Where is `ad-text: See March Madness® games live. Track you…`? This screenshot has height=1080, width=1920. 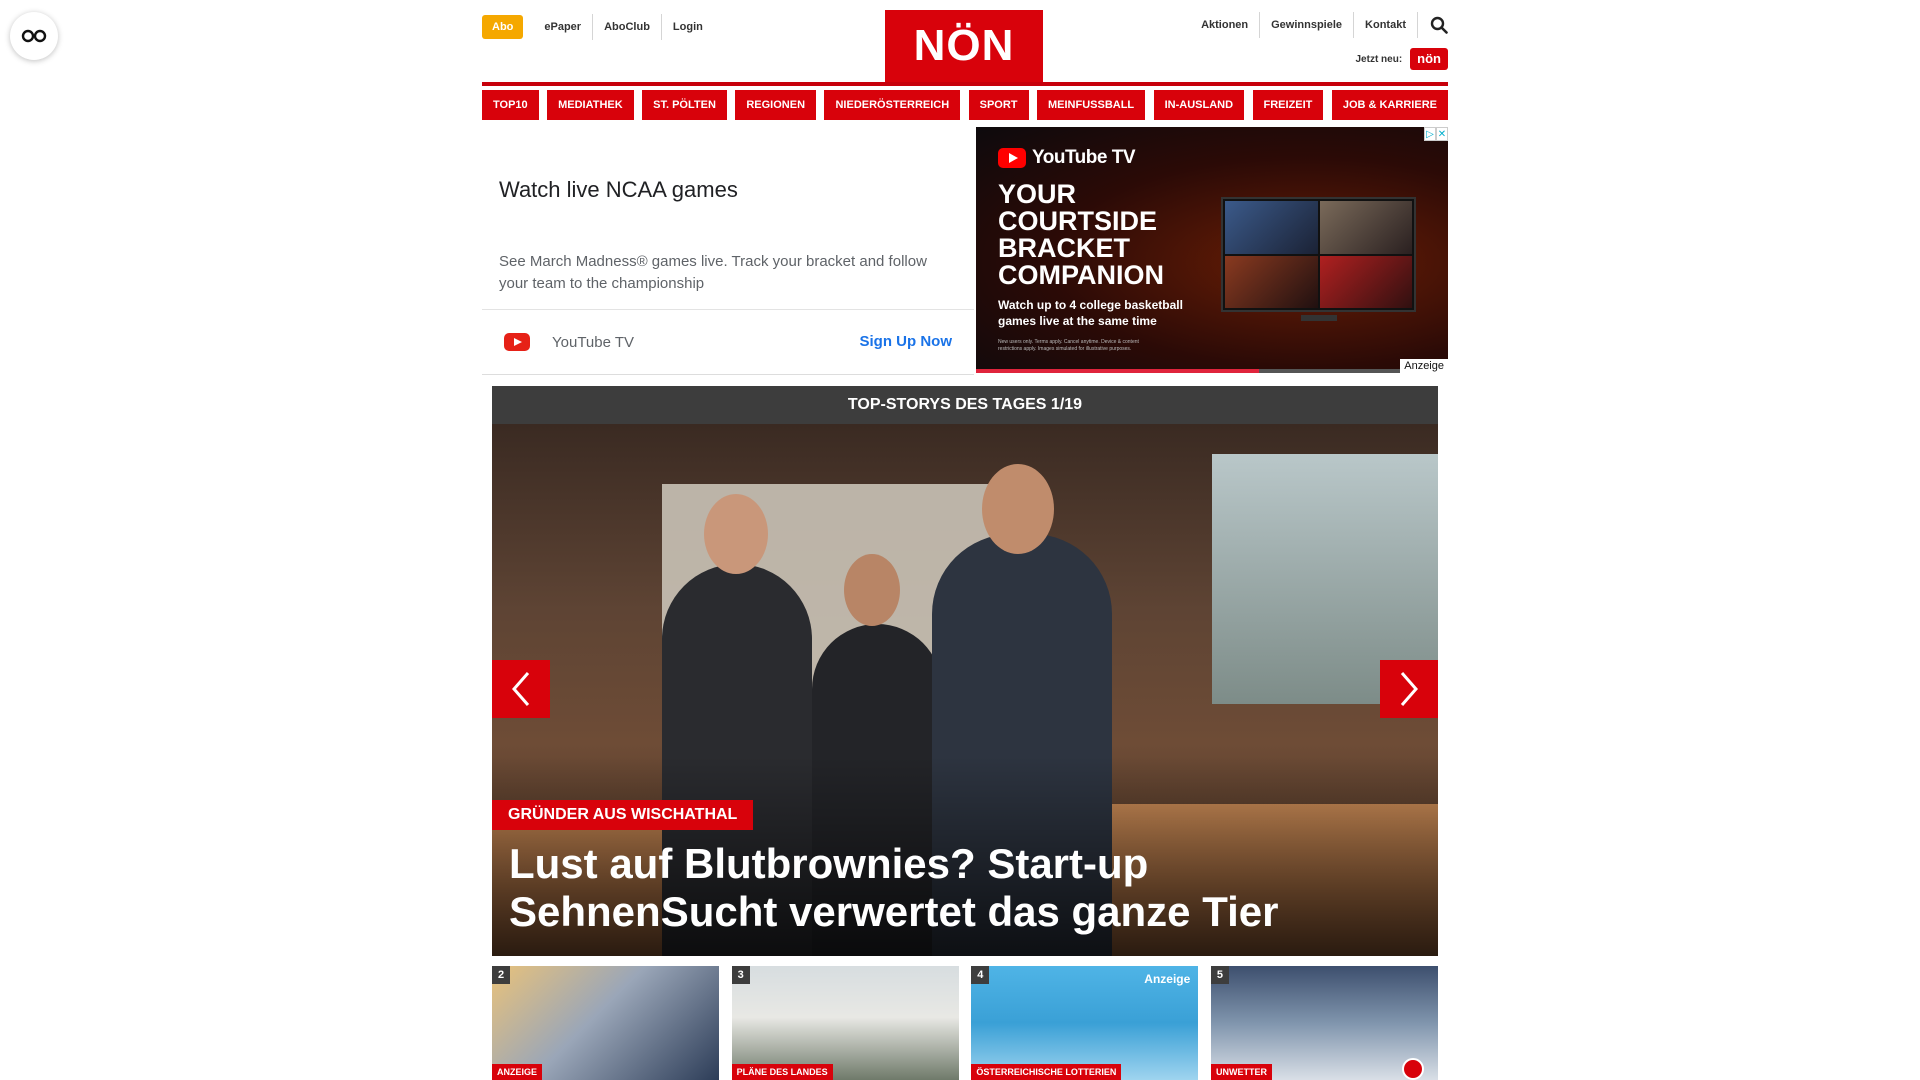 ad-text: See March Madness® games live. Track you… is located at coordinates (713, 272).